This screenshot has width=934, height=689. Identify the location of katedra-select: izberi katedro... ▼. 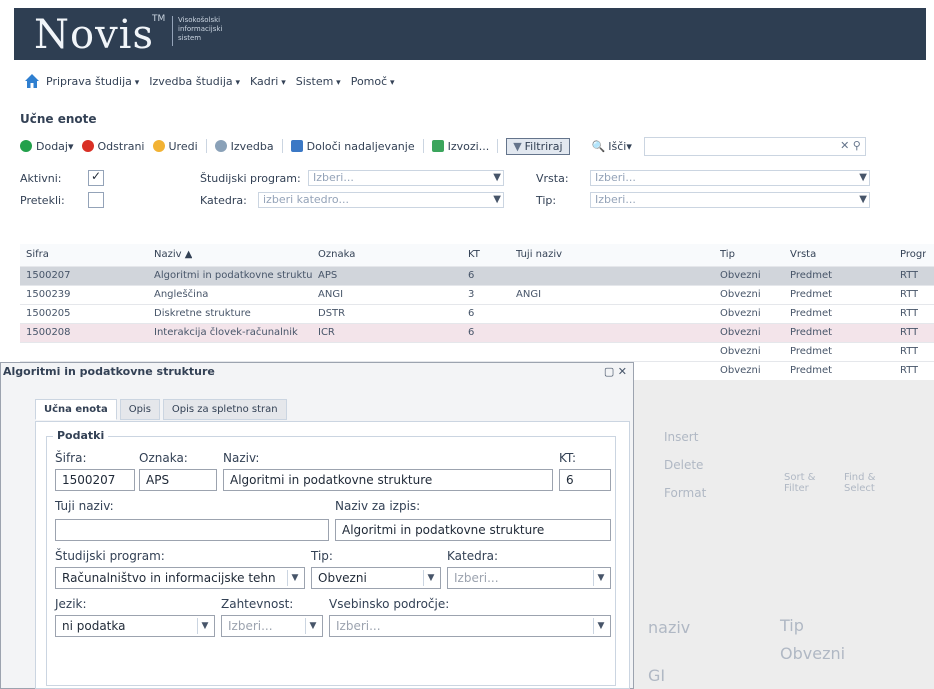
(381, 200).